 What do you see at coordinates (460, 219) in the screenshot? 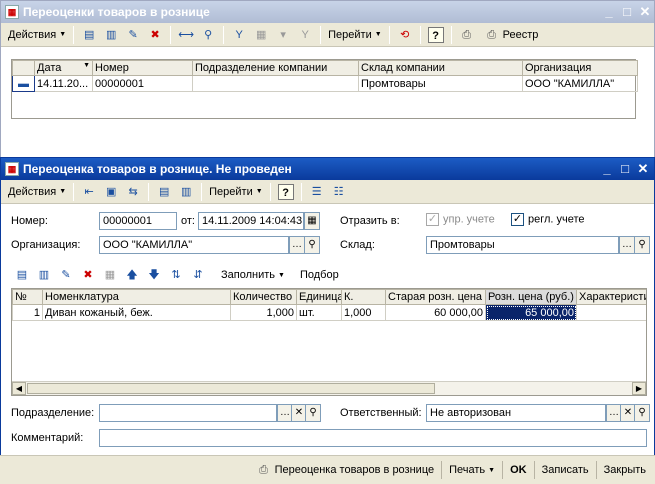
I see `management-checkbox: ✓ упр. учете` at bounding box center [460, 219].